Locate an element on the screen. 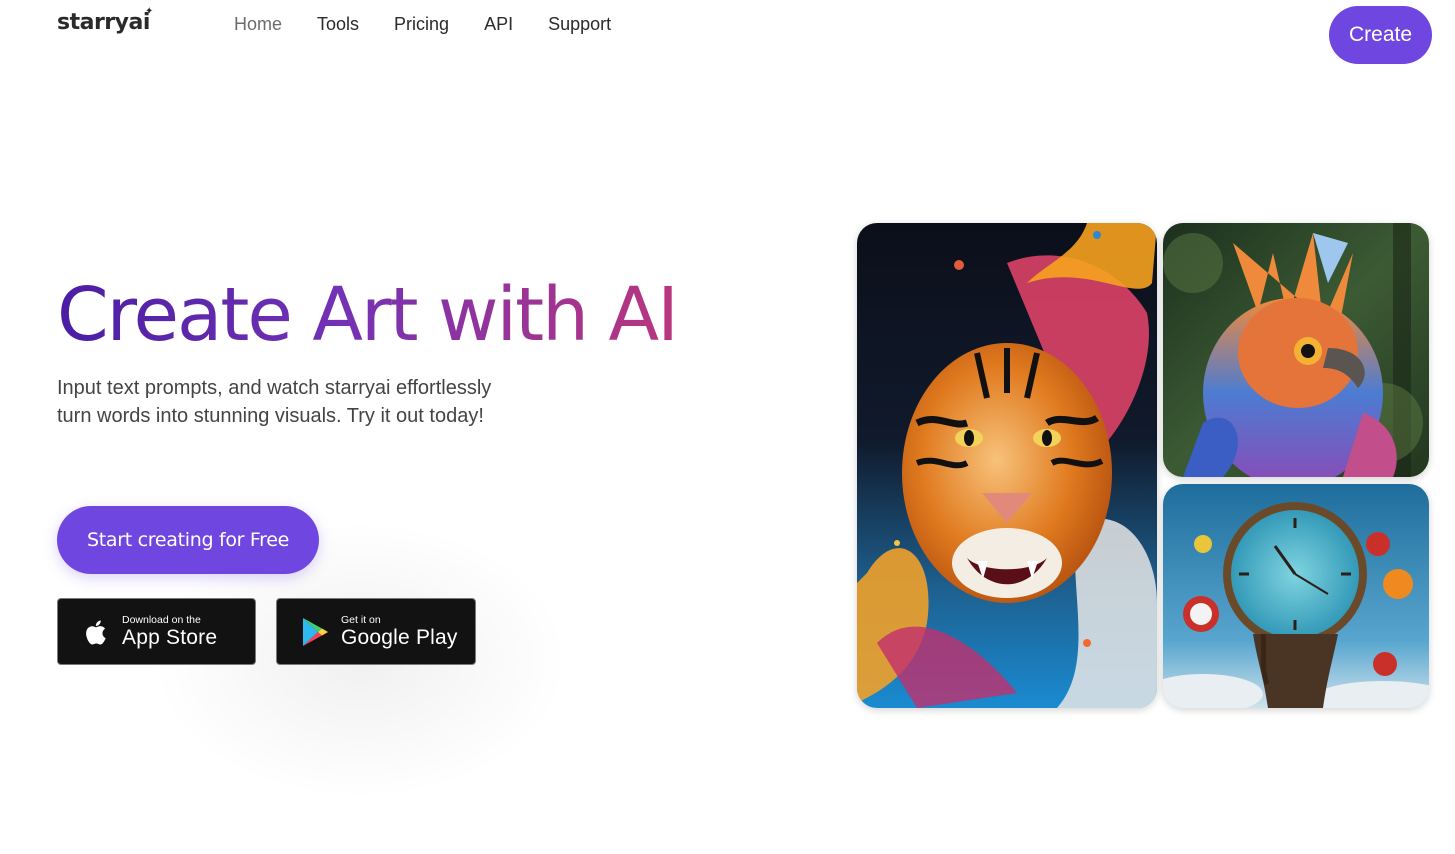 This screenshot has height=854, width=1455. google-play-text: Get it on Google Play is located at coordinates (399, 632).